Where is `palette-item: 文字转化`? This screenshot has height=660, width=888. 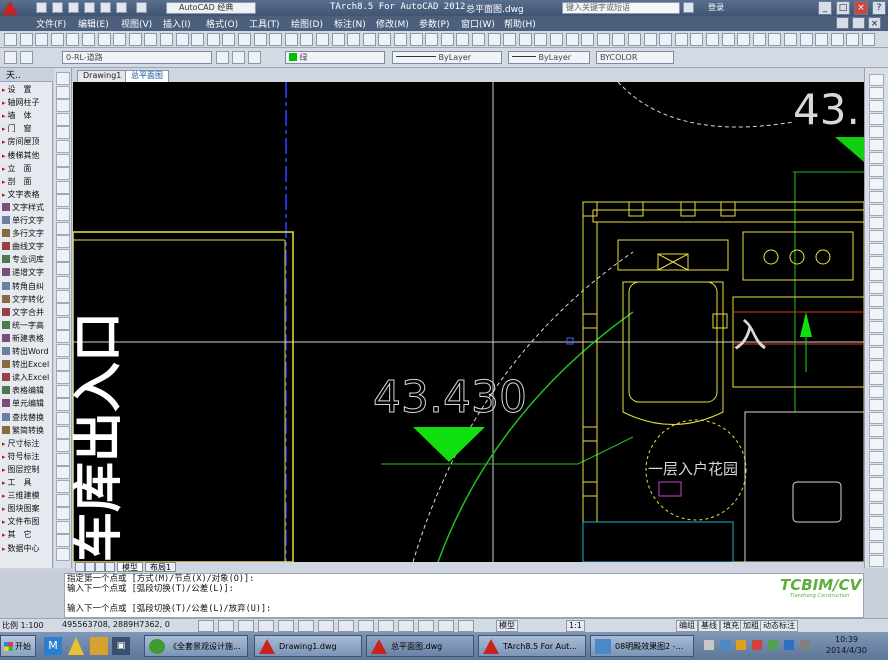 palette-item: 文字转化 is located at coordinates (27, 299).